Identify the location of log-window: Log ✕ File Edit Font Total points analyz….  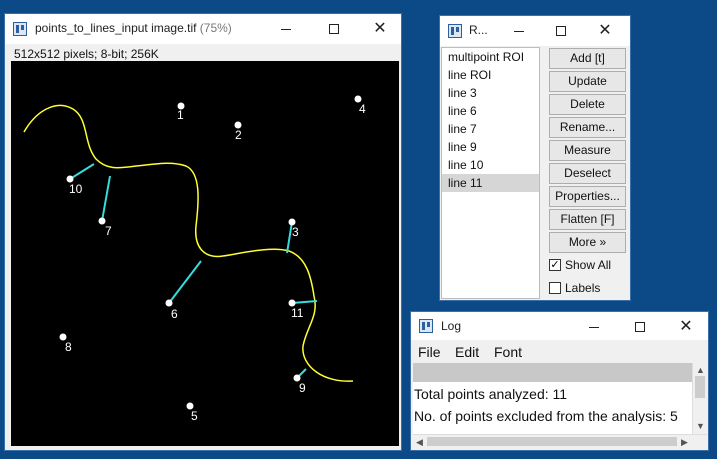
(559, 381).